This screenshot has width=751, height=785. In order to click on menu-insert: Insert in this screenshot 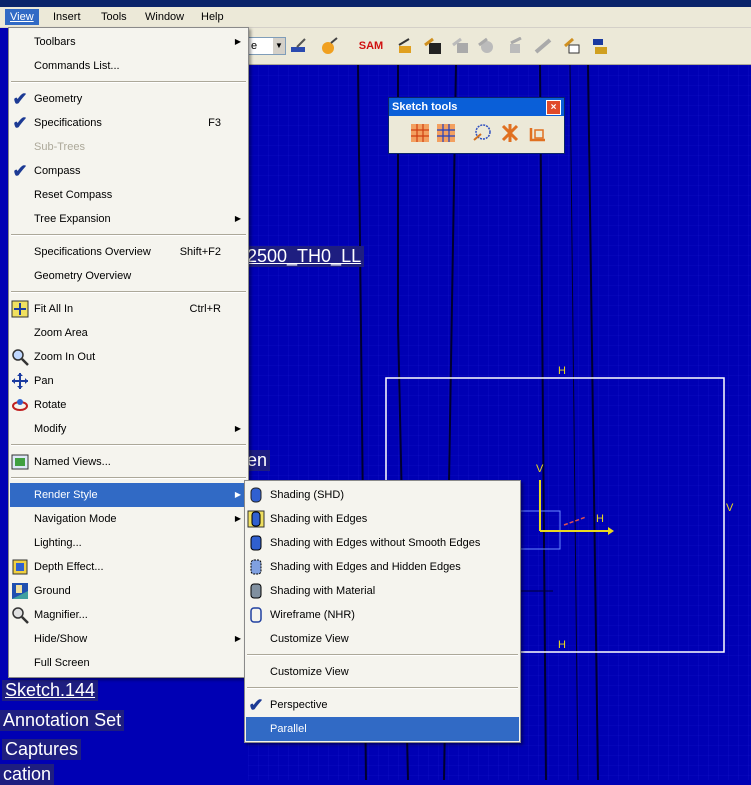, I will do `click(67, 17)`.